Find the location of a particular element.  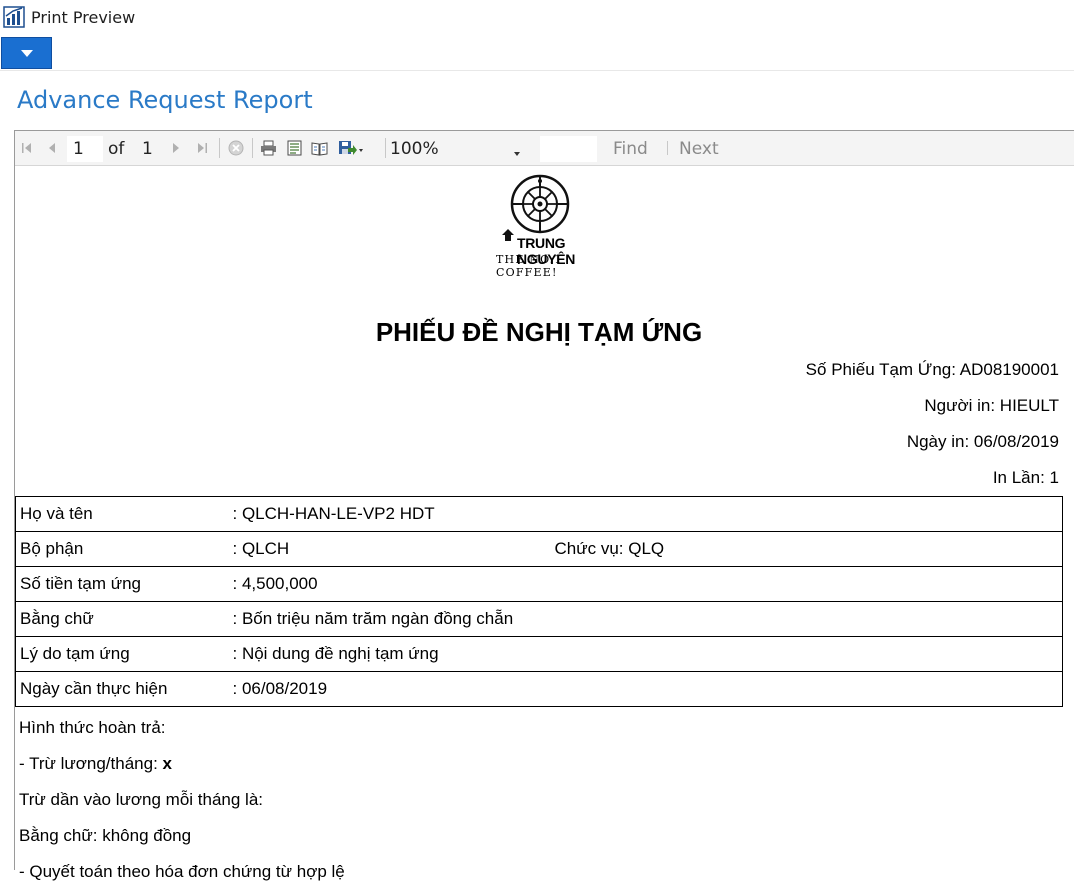

divider is located at coordinates (537, 70).